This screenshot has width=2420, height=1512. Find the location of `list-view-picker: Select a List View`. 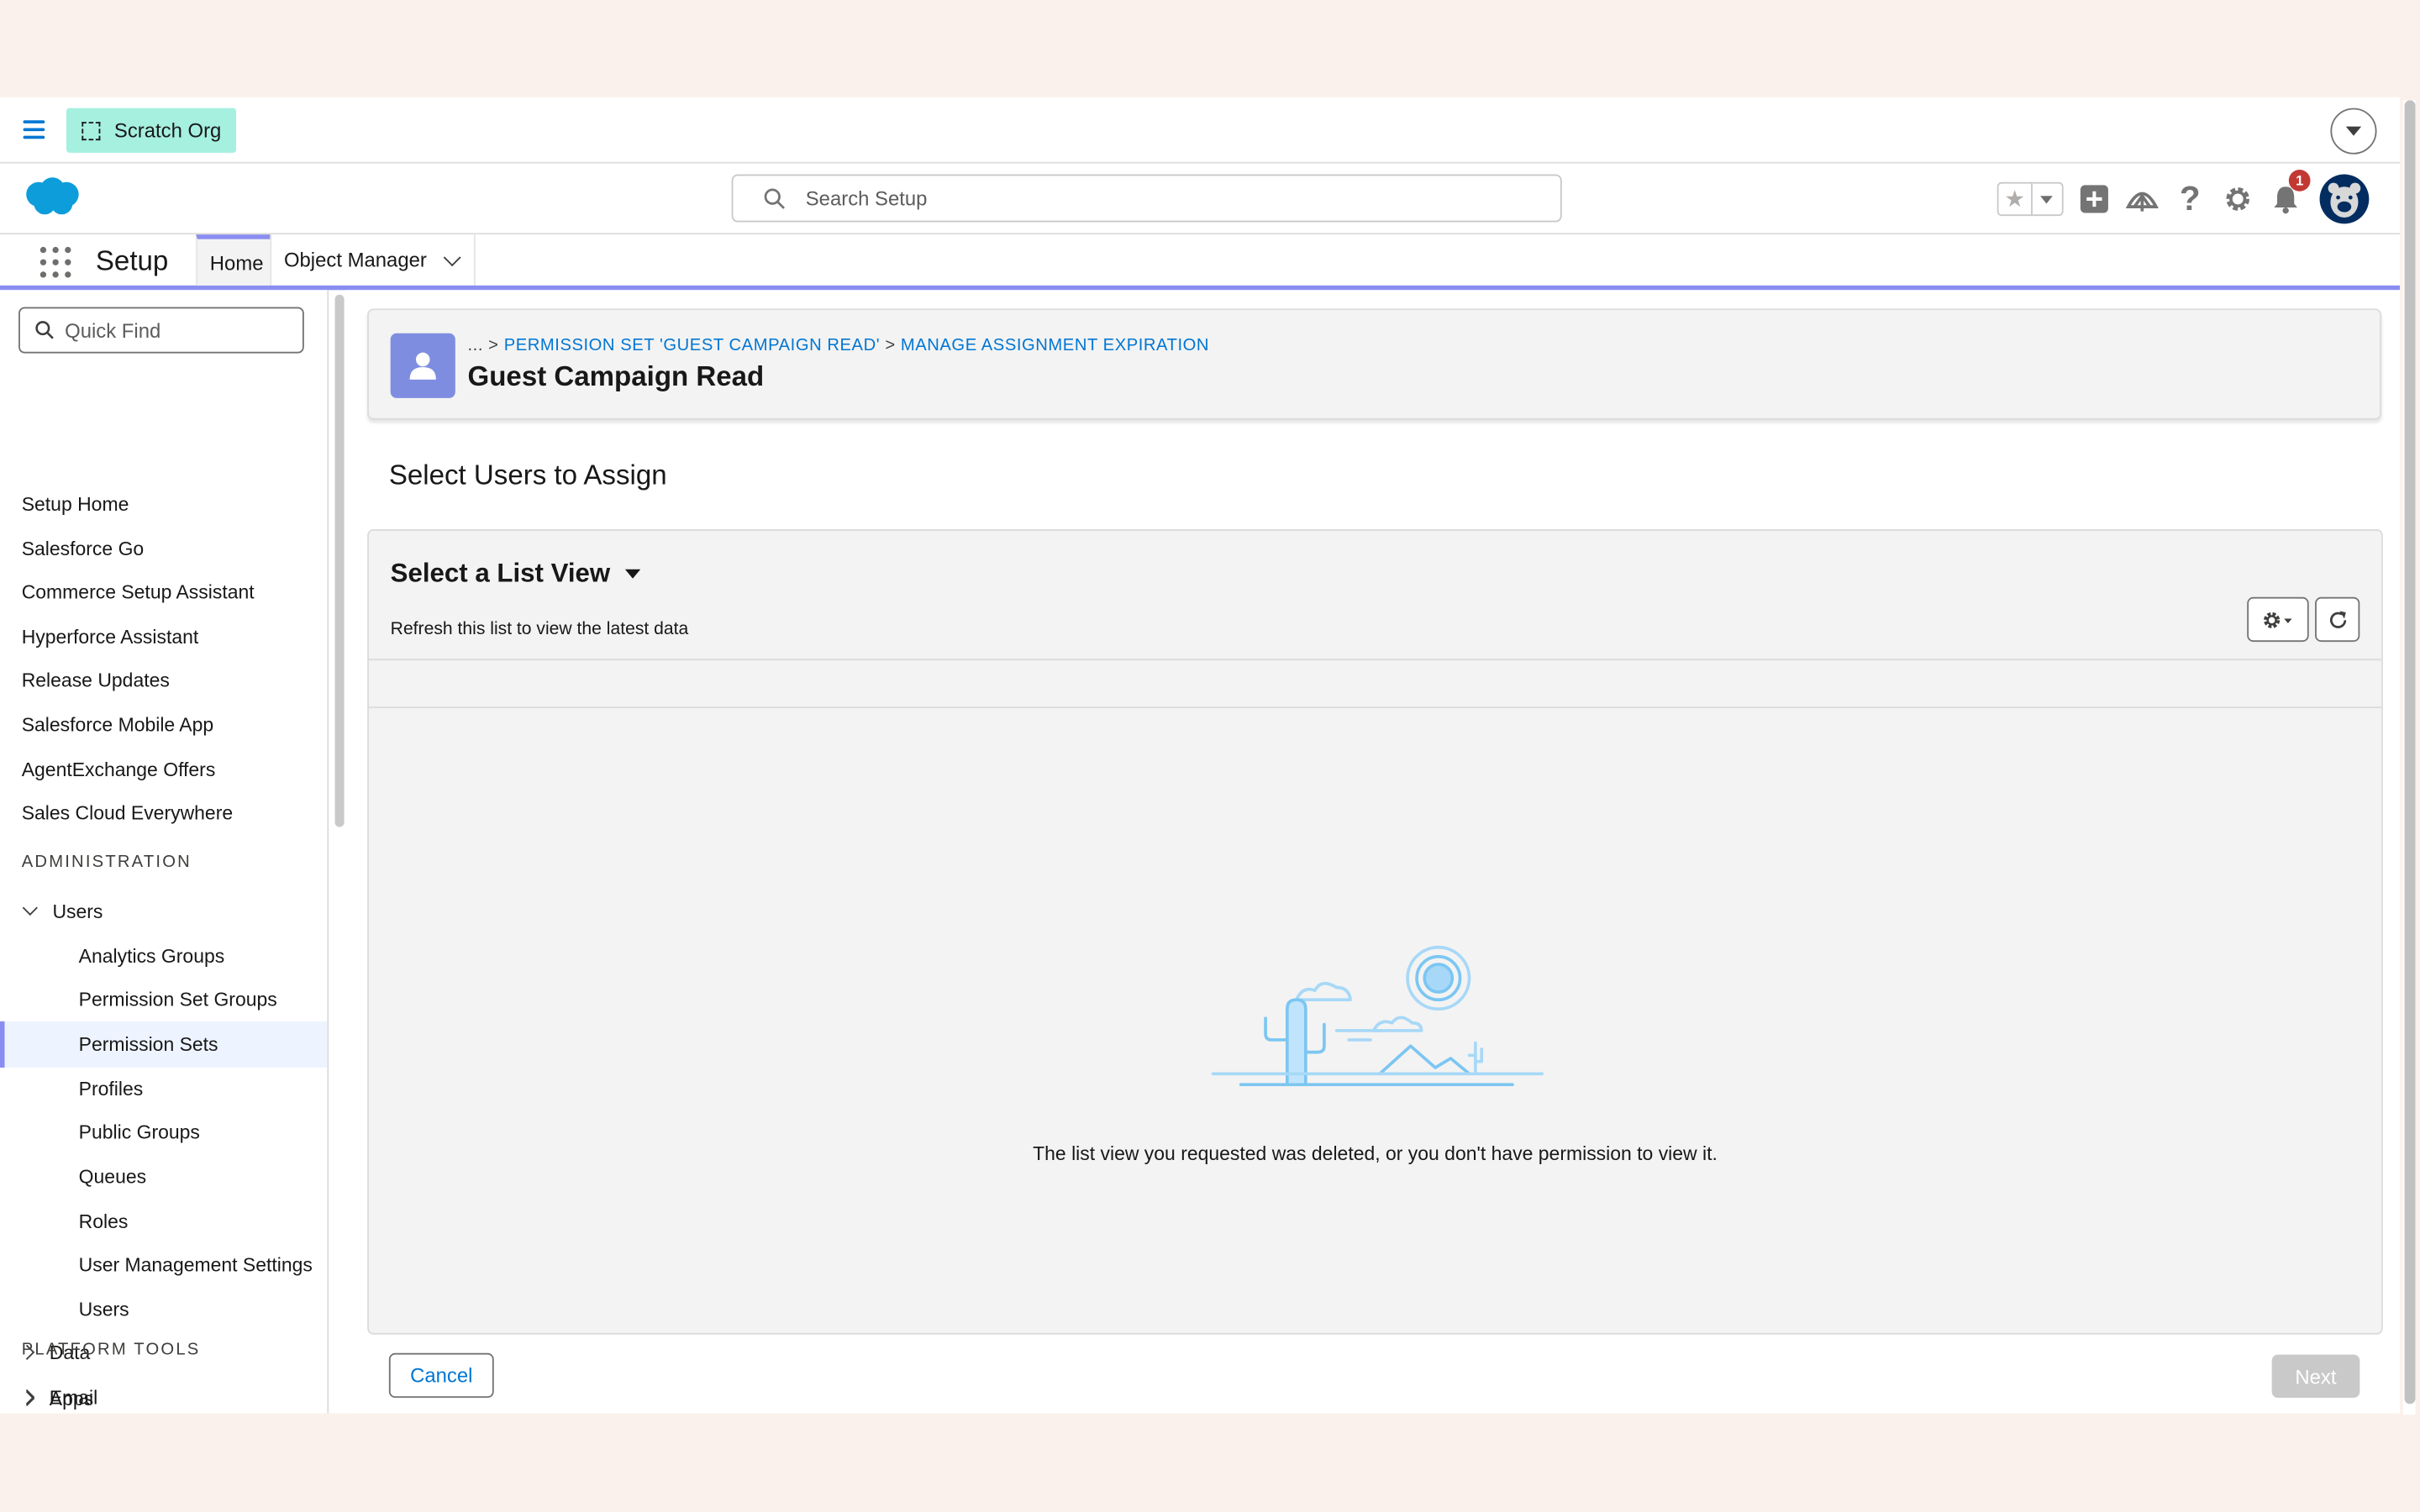

list-view-picker: Select a List View is located at coordinates (516, 574).